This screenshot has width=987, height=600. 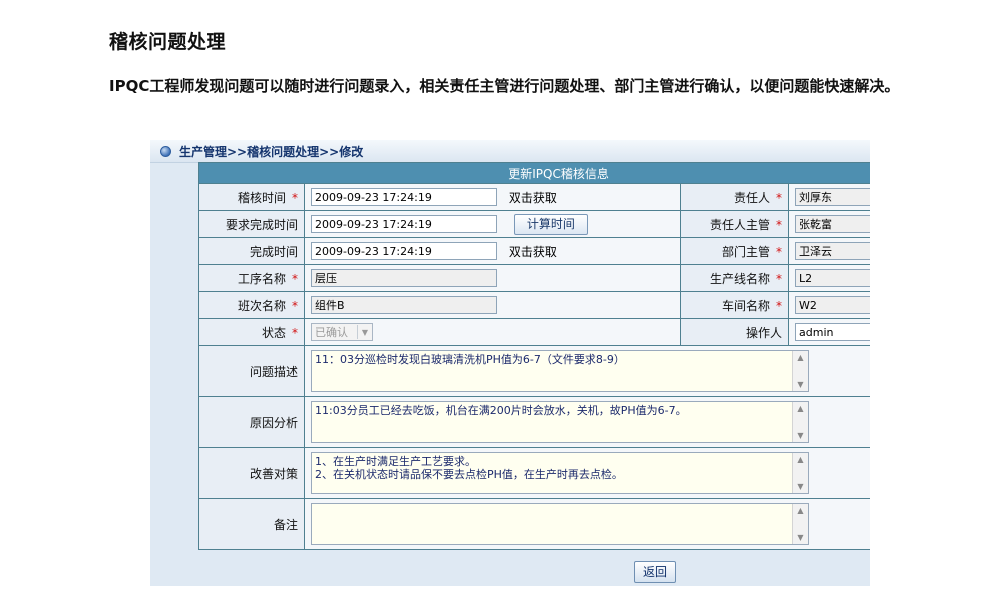 I want to click on measure-line-2: 2、在关机状态时请品保不要去点检PH值，在生产时再去点检。, so click(x=469, y=474).